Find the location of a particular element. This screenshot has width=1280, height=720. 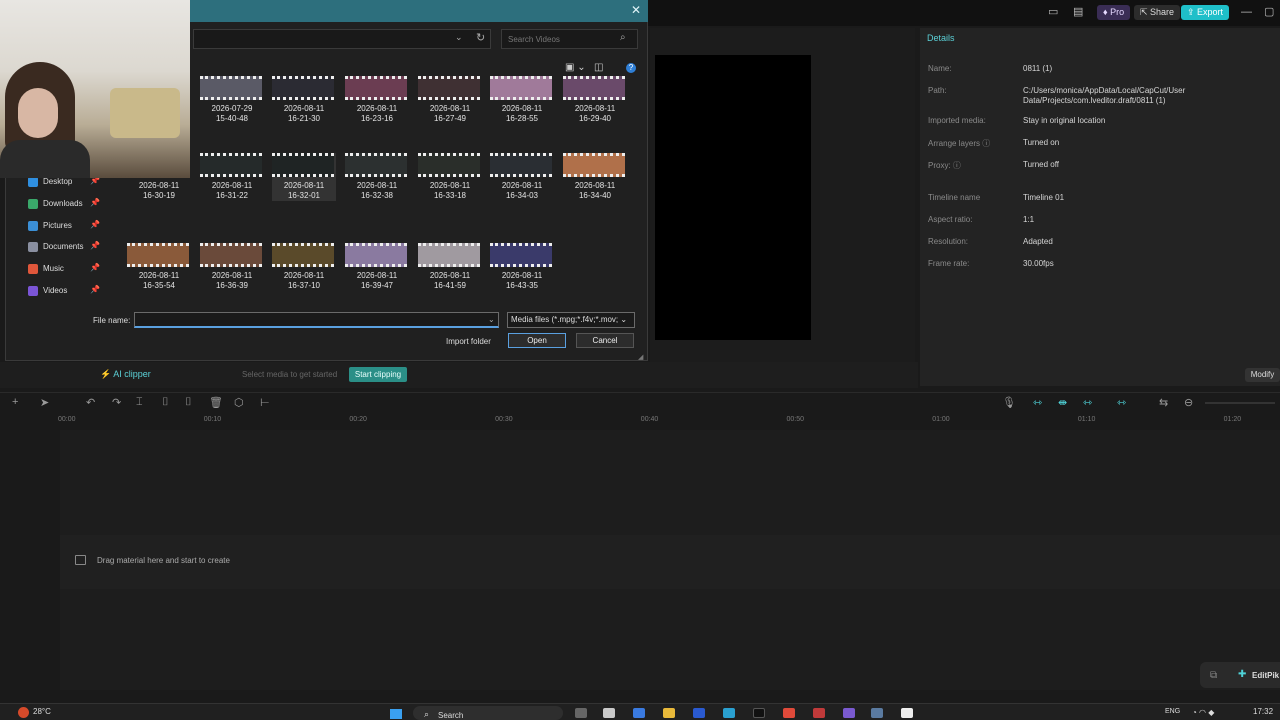

dialog-close-icon: ✕ is located at coordinates (636, 10).